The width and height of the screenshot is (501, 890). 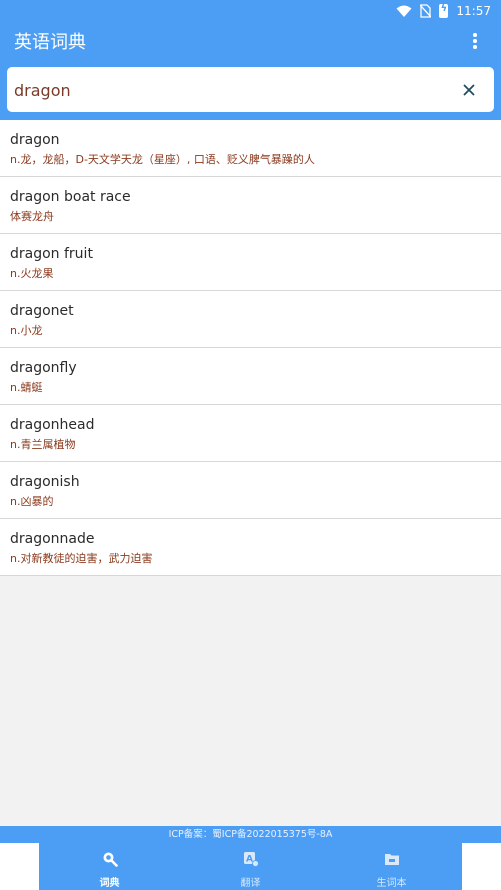 What do you see at coordinates (43, 368) in the screenshot?
I see `result-word: dragonfly` at bounding box center [43, 368].